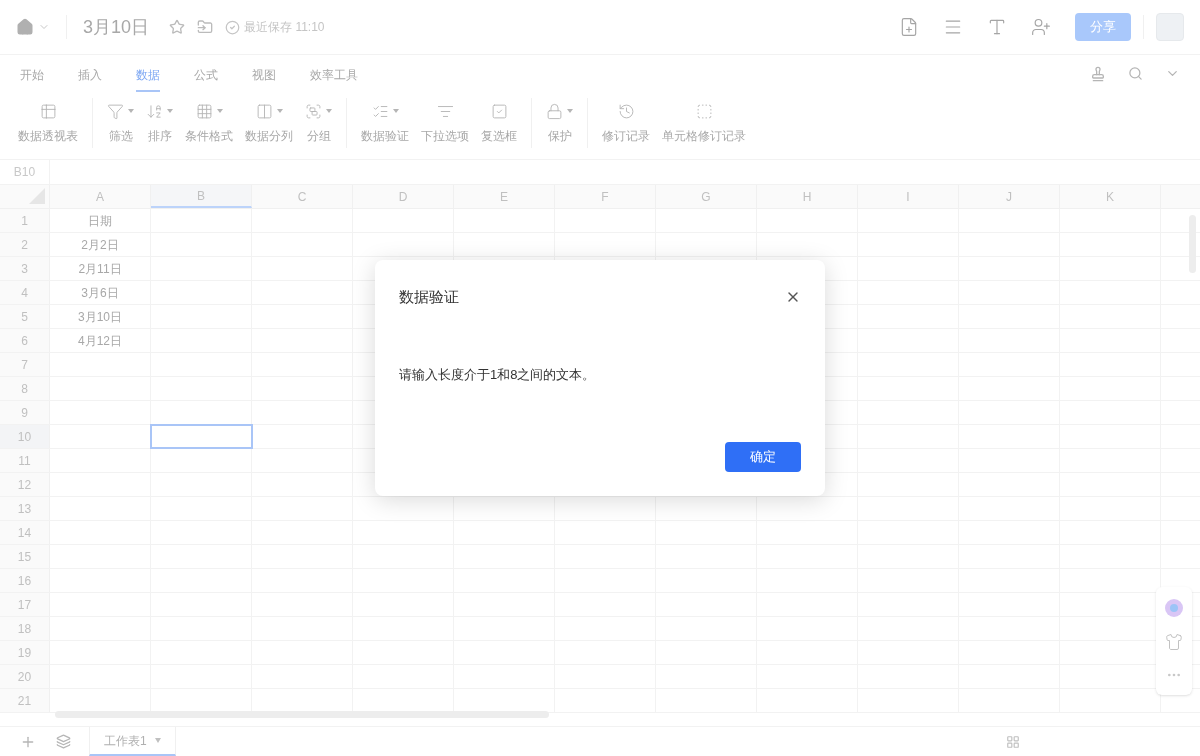 The width and height of the screenshot is (1200, 756). What do you see at coordinates (154, 111) in the screenshot?
I see `sort-icon` at bounding box center [154, 111].